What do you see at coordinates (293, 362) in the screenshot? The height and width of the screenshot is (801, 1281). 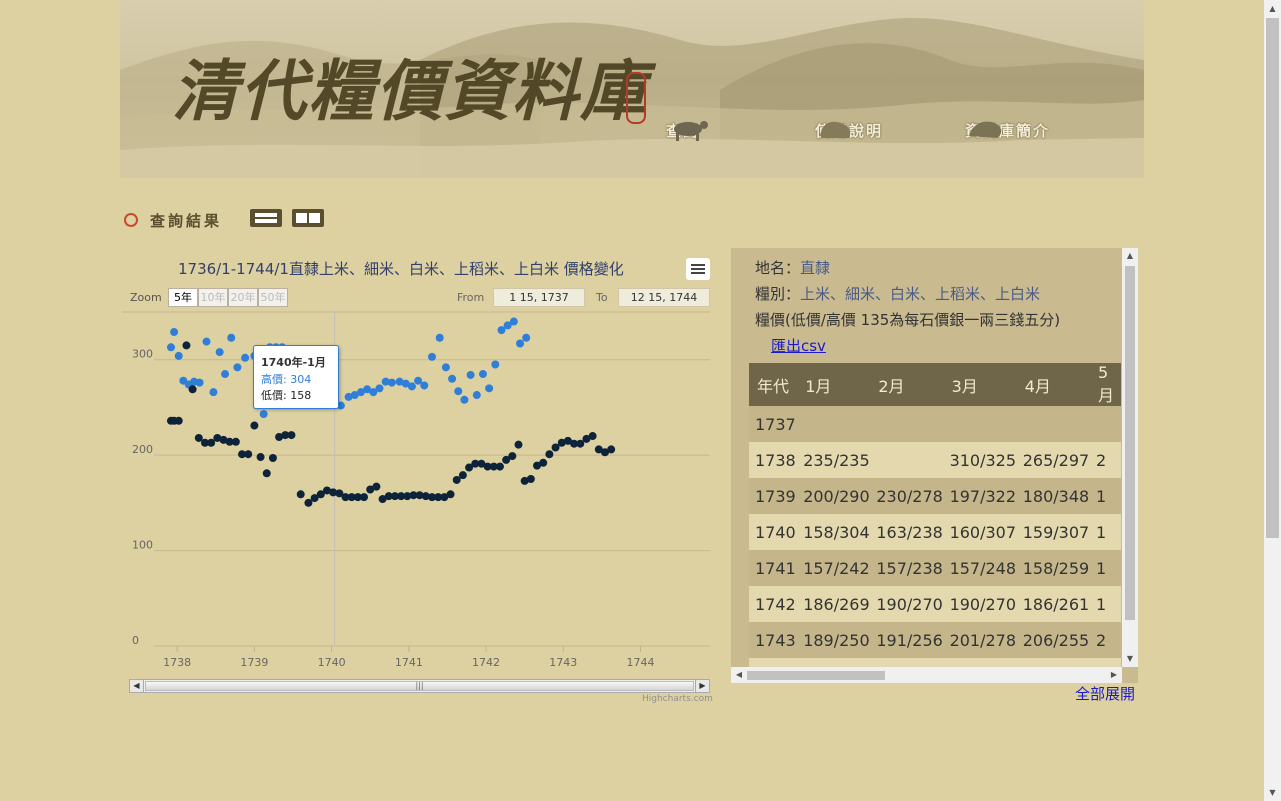 I see `tooltip-title: 1740年-1月` at bounding box center [293, 362].